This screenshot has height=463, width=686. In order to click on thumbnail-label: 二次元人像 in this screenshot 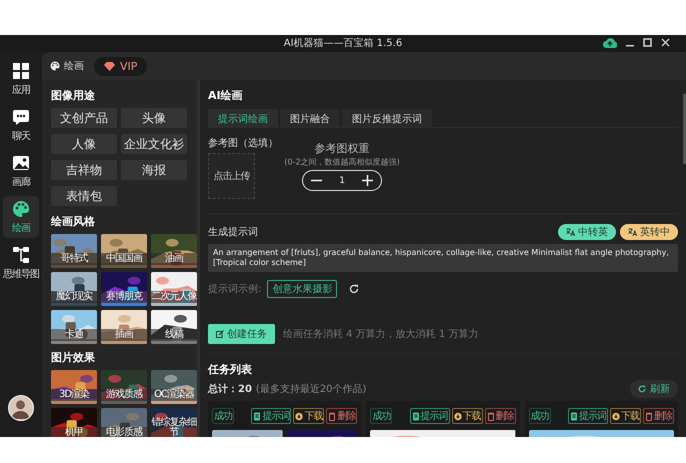, I will do `click(174, 297)`.